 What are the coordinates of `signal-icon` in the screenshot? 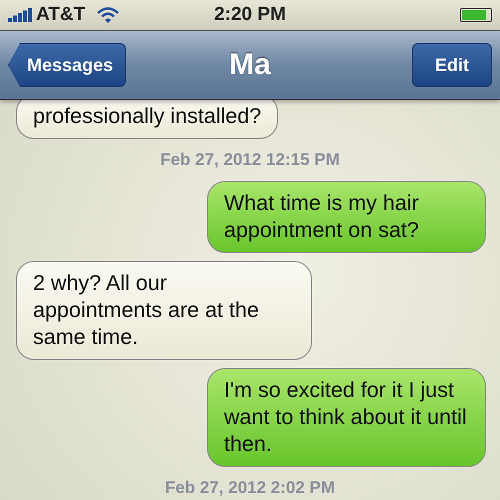 It's located at (20, 15).